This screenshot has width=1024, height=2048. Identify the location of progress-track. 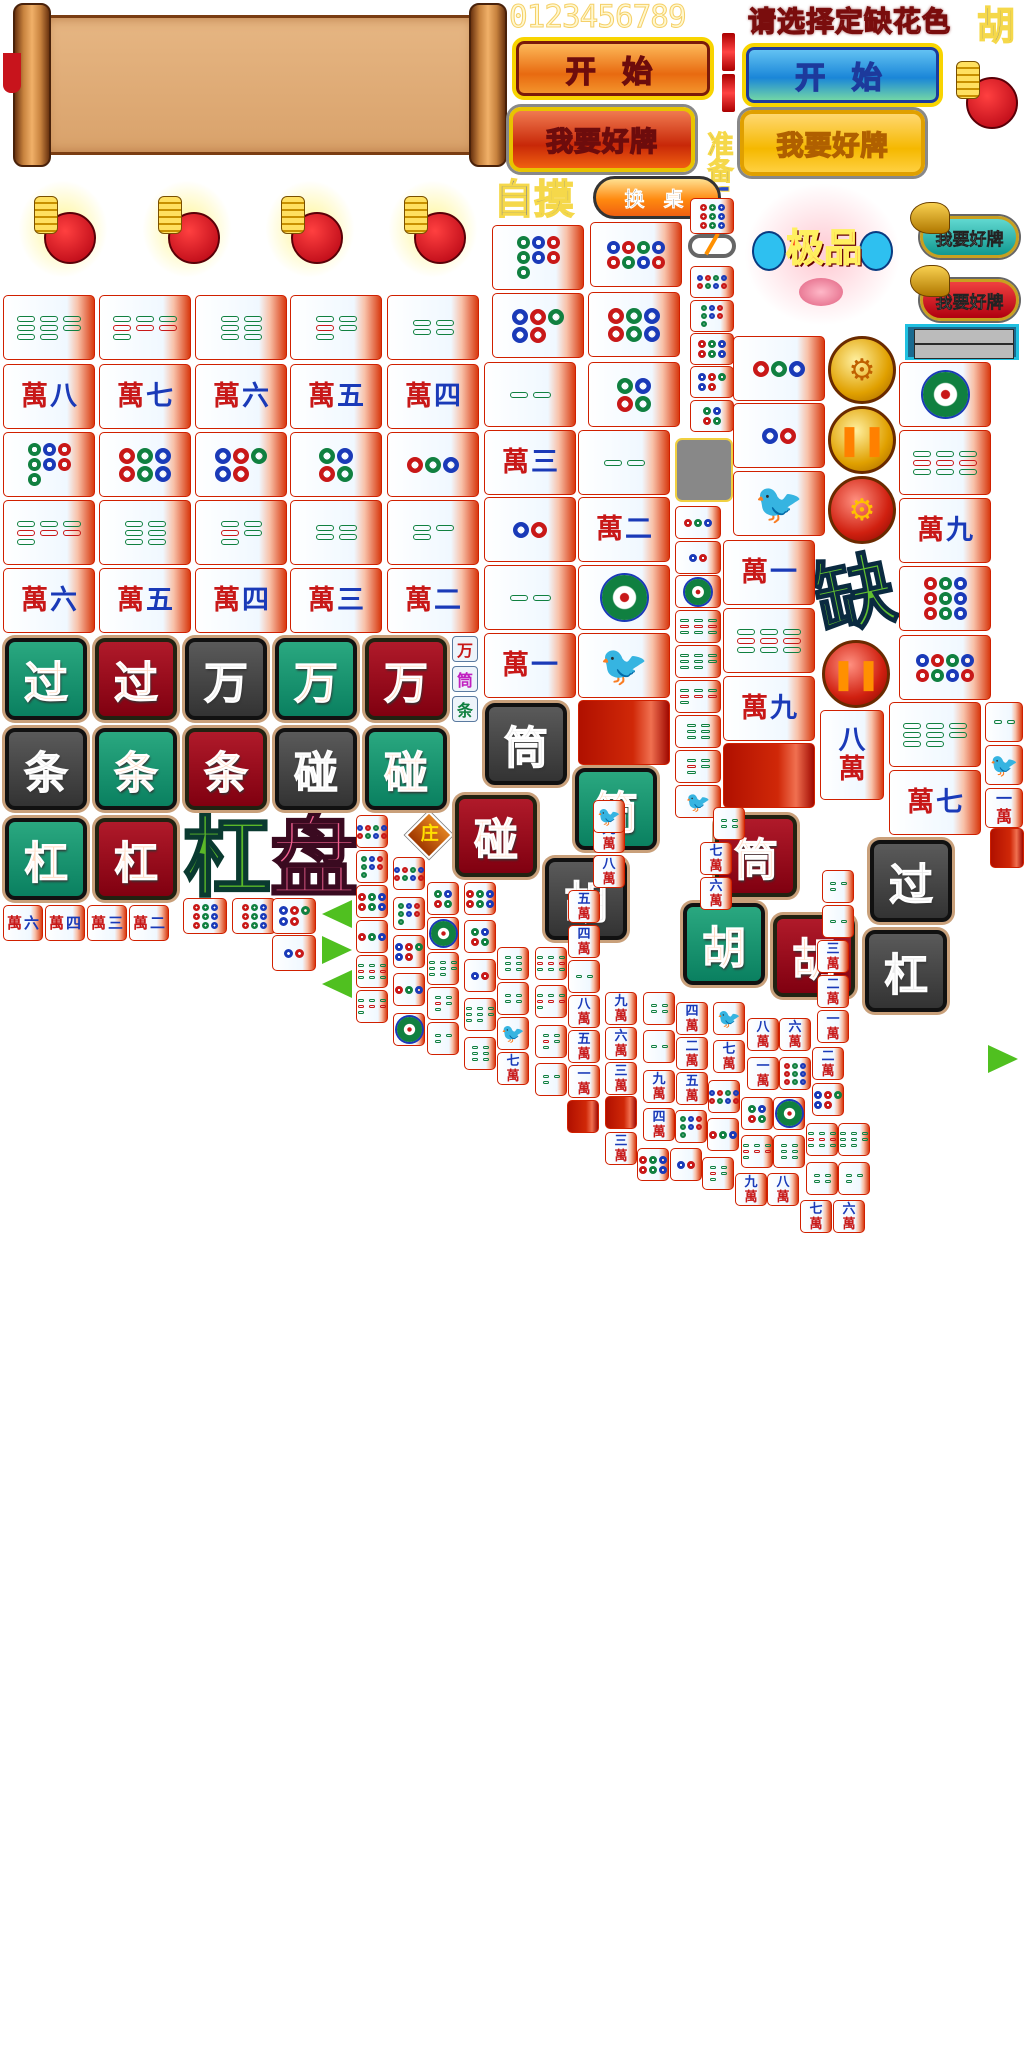
(964, 336).